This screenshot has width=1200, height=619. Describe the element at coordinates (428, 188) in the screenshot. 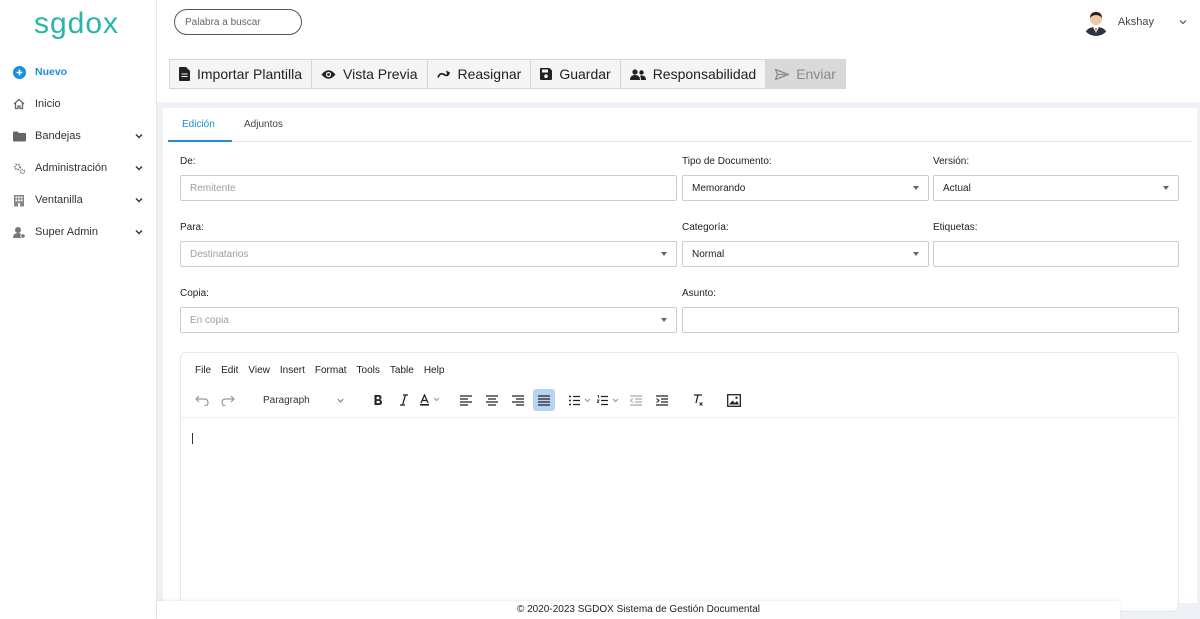

I see `remitente-field: Remitente` at that location.